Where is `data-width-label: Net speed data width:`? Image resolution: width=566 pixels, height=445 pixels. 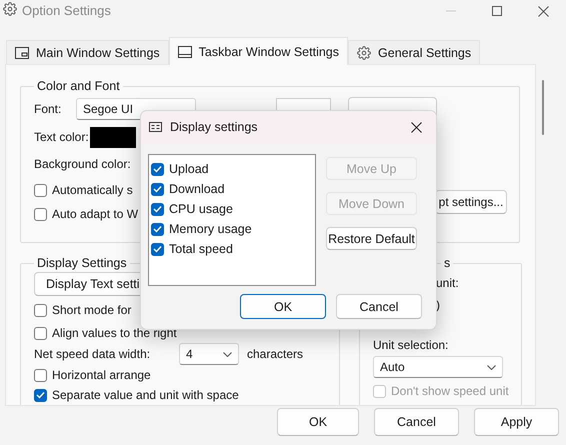
data-width-label: Net speed data width: is located at coordinates (93, 354).